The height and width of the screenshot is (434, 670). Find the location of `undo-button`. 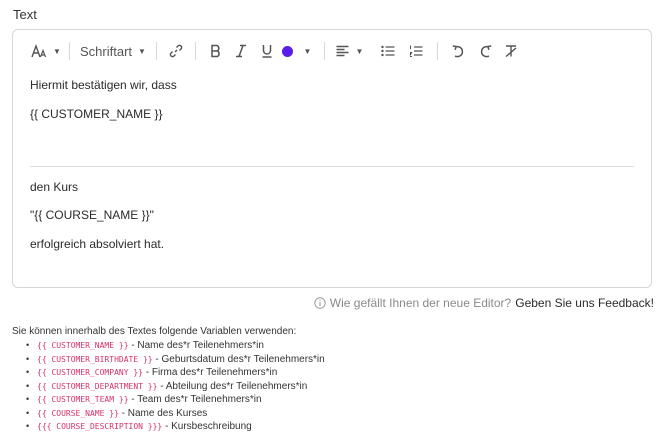

undo-button is located at coordinates (459, 51).